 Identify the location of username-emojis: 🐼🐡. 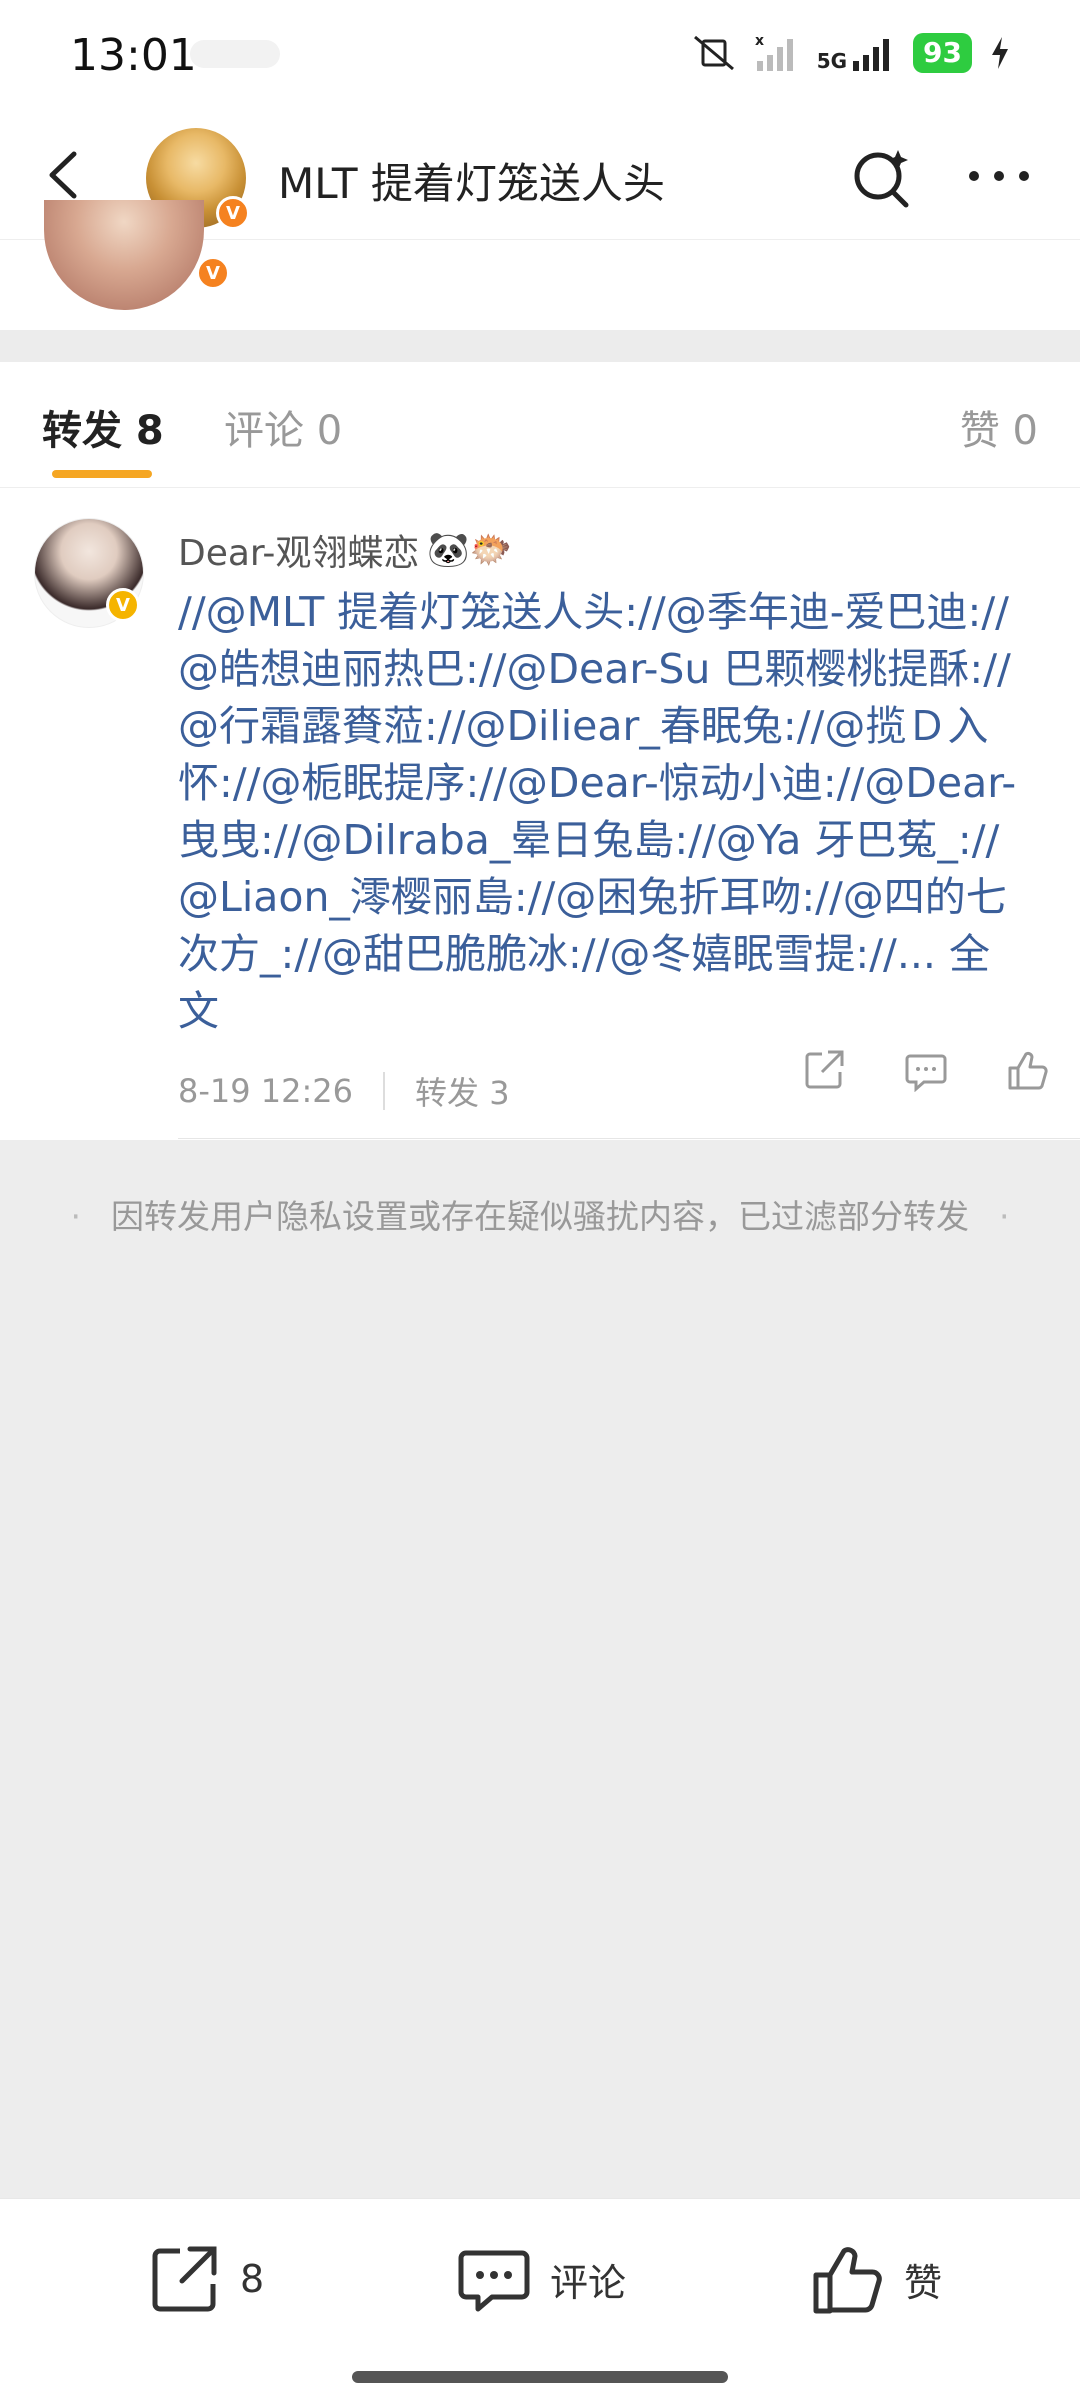
(470, 550).